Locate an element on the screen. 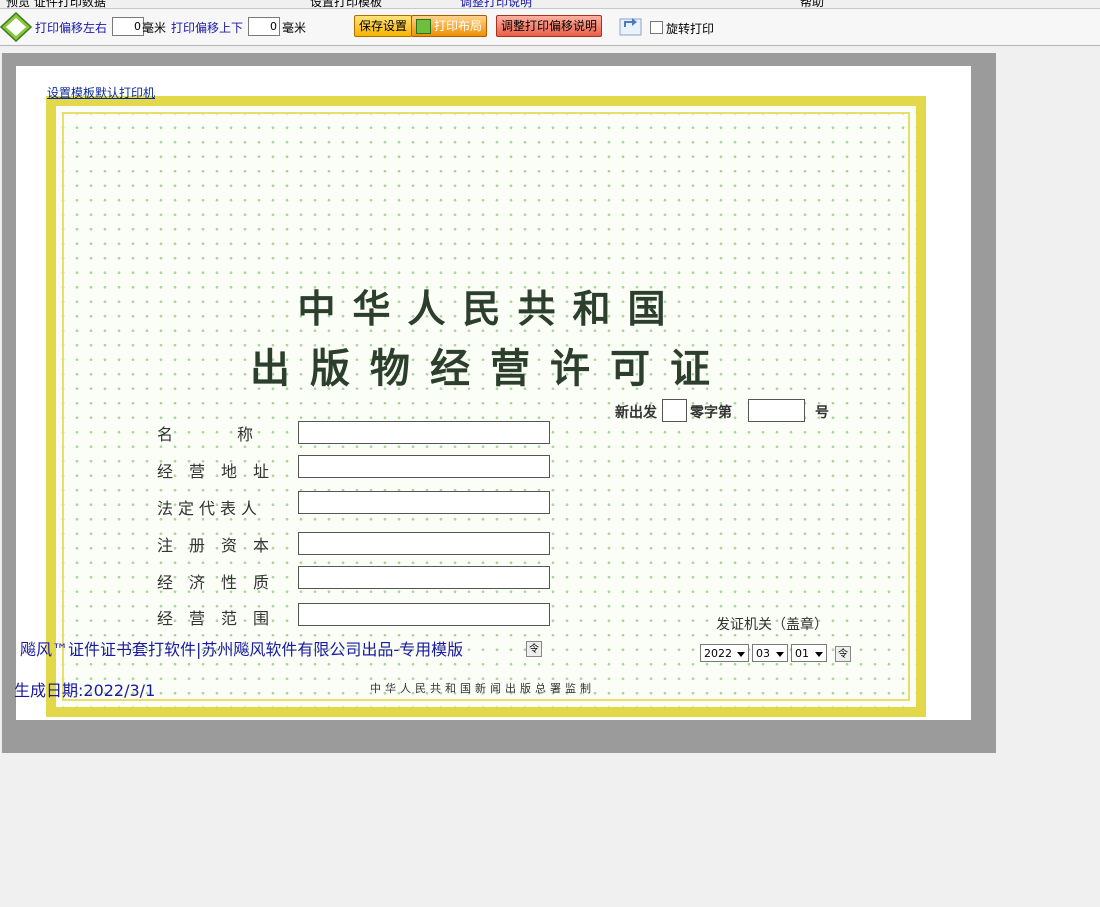  day-value: 01 is located at coordinates (802, 653).